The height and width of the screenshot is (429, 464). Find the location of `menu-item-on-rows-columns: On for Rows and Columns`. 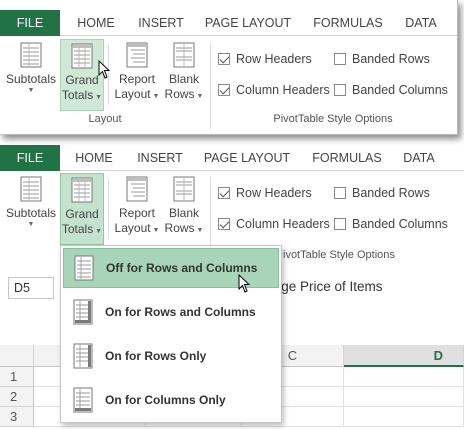

menu-item-on-rows-columns: On for Rows and Columns is located at coordinates (171, 312).